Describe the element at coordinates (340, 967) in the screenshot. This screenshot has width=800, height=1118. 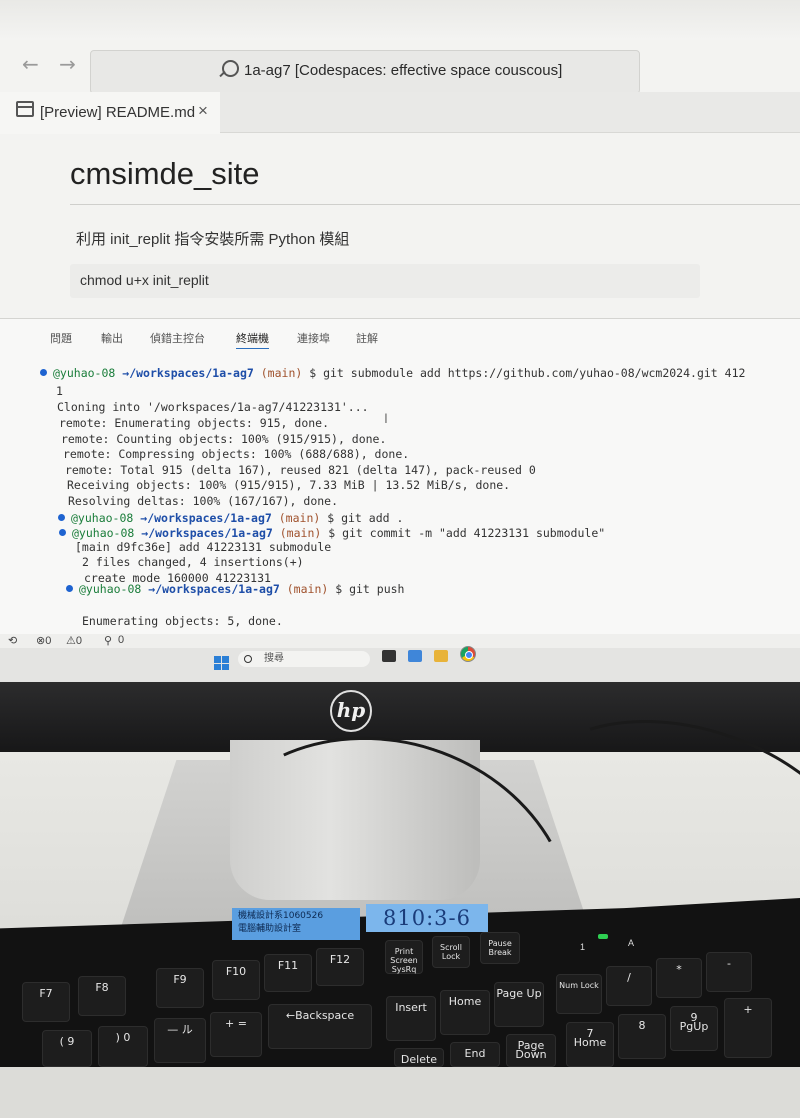
I see `key-f12: F12` at that location.